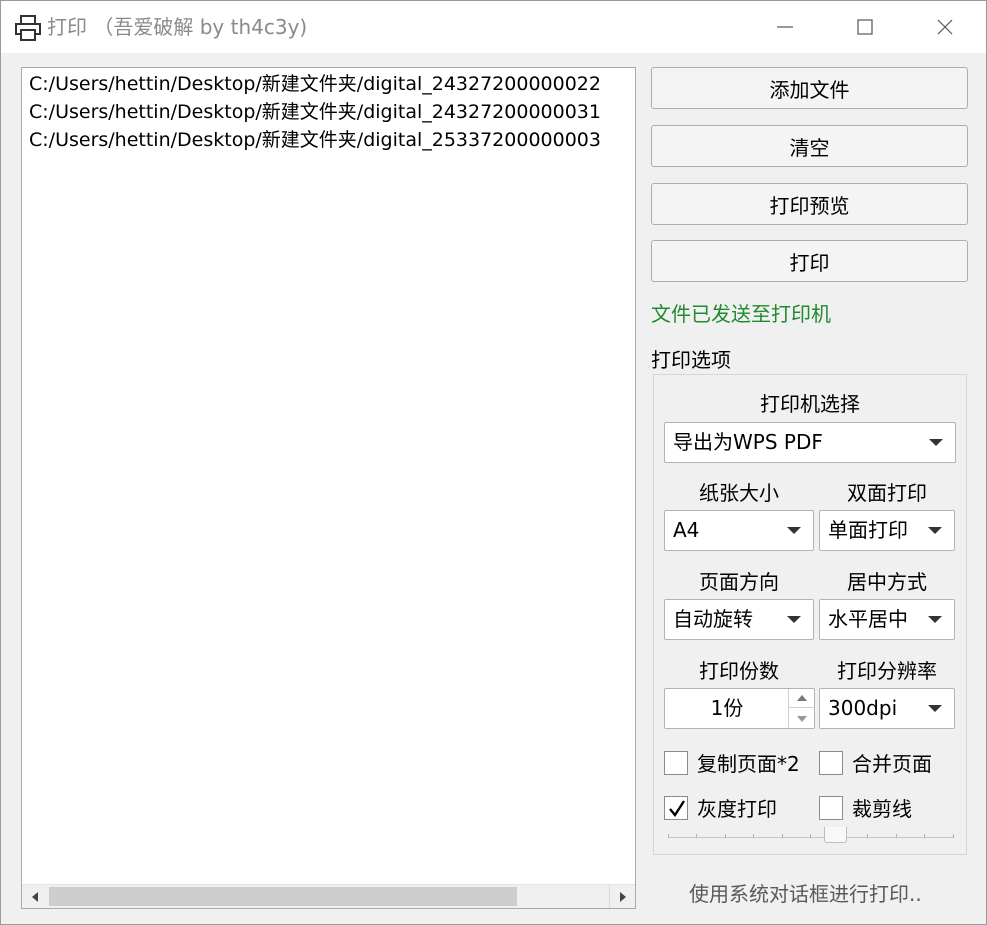 The width and height of the screenshot is (987, 925). What do you see at coordinates (713, 619) in the screenshot?
I see `orientation-value: 自动旋转` at bounding box center [713, 619].